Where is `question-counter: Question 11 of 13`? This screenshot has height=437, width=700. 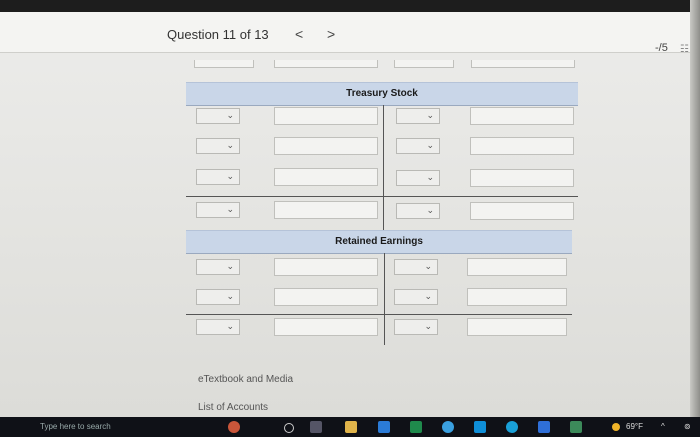 question-counter: Question 11 of 13 is located at coordinates (218, 34).